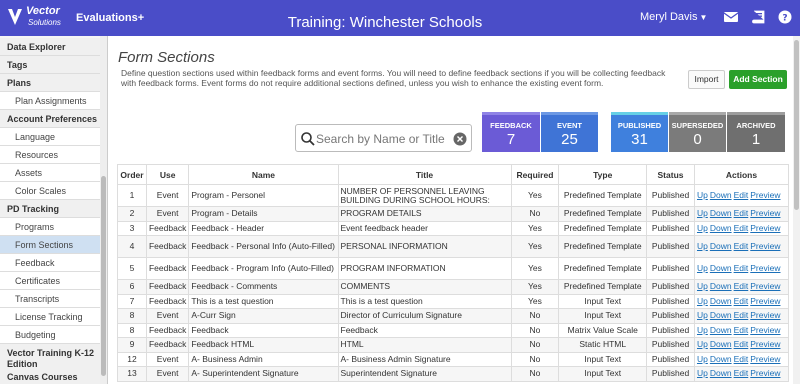  I want to click on sidebar-item-pd-tracking: PD Tracking, so click(50, 209).